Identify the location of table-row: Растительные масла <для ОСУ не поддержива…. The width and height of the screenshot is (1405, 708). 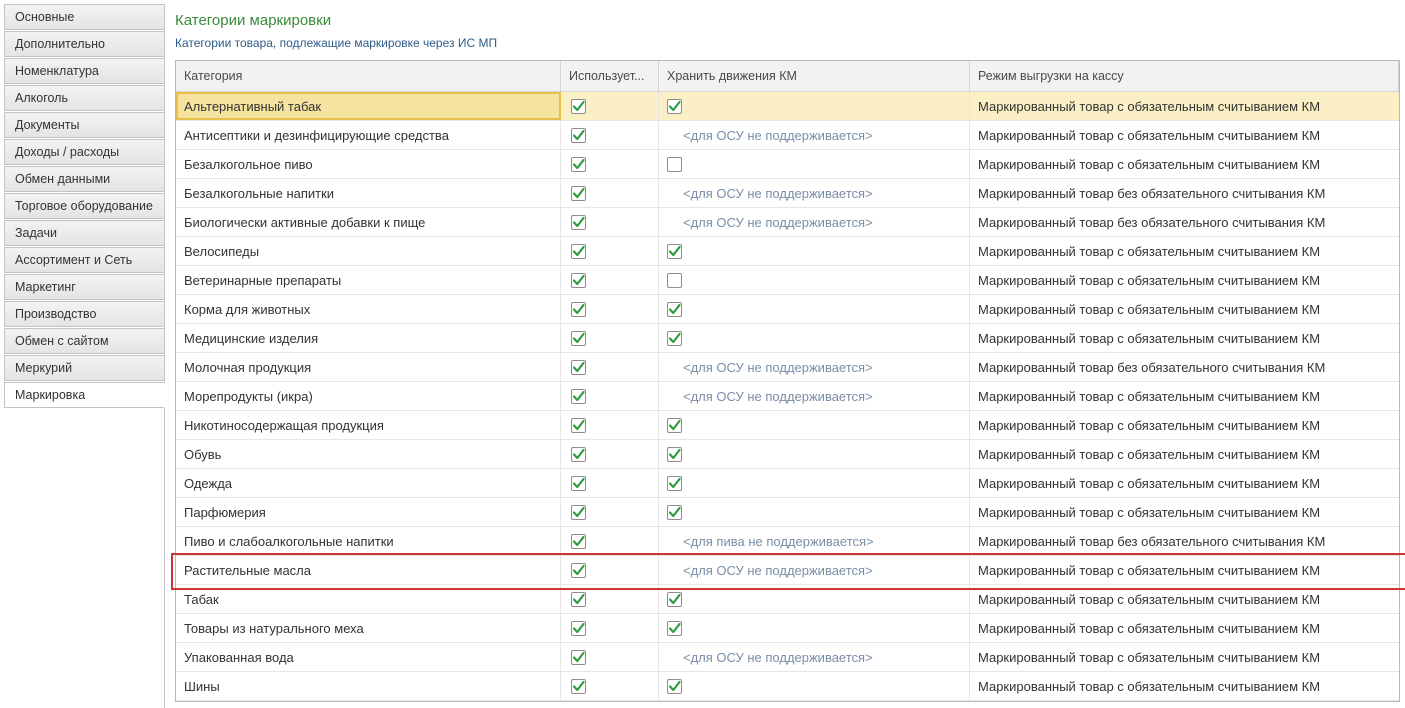
(787, 570).